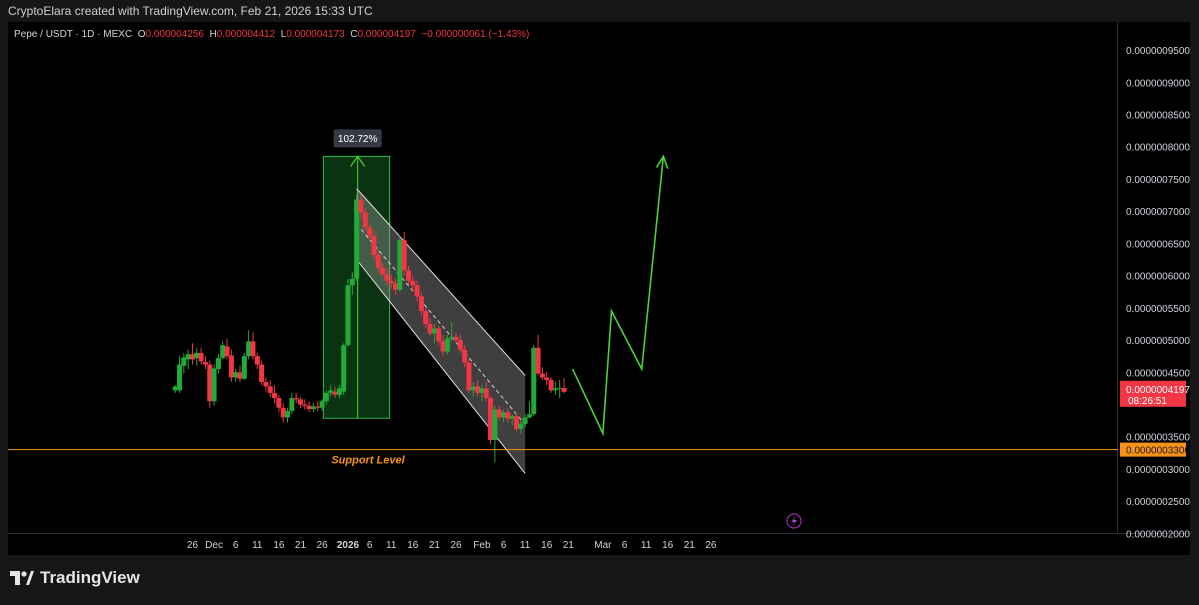 This screenshot has height=605, width=1199. I want to click on high-label: H, so click(213, 34).